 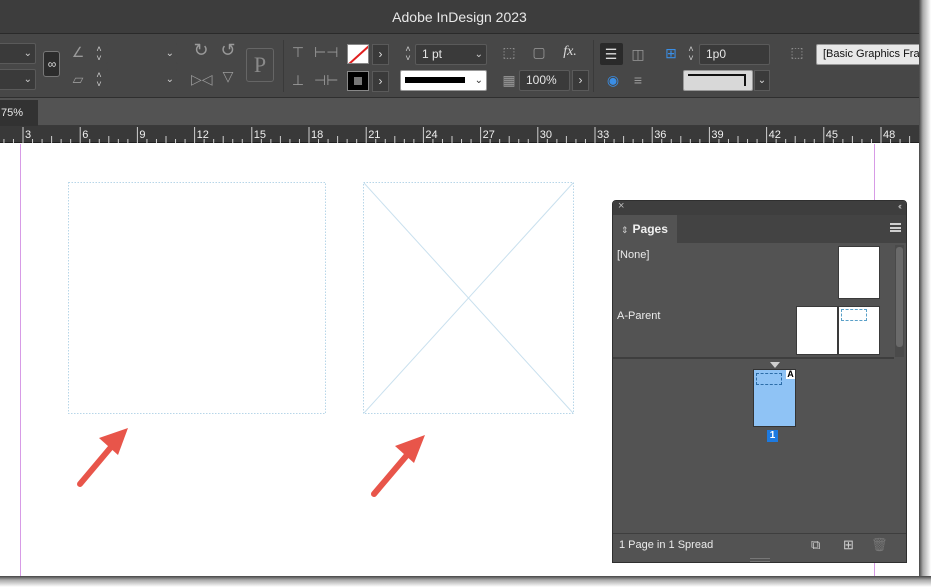 What do you see at coordinates (544, 80) in the screenshot?
I see `opacity-field: 100%` at bounding box center [544, 80].